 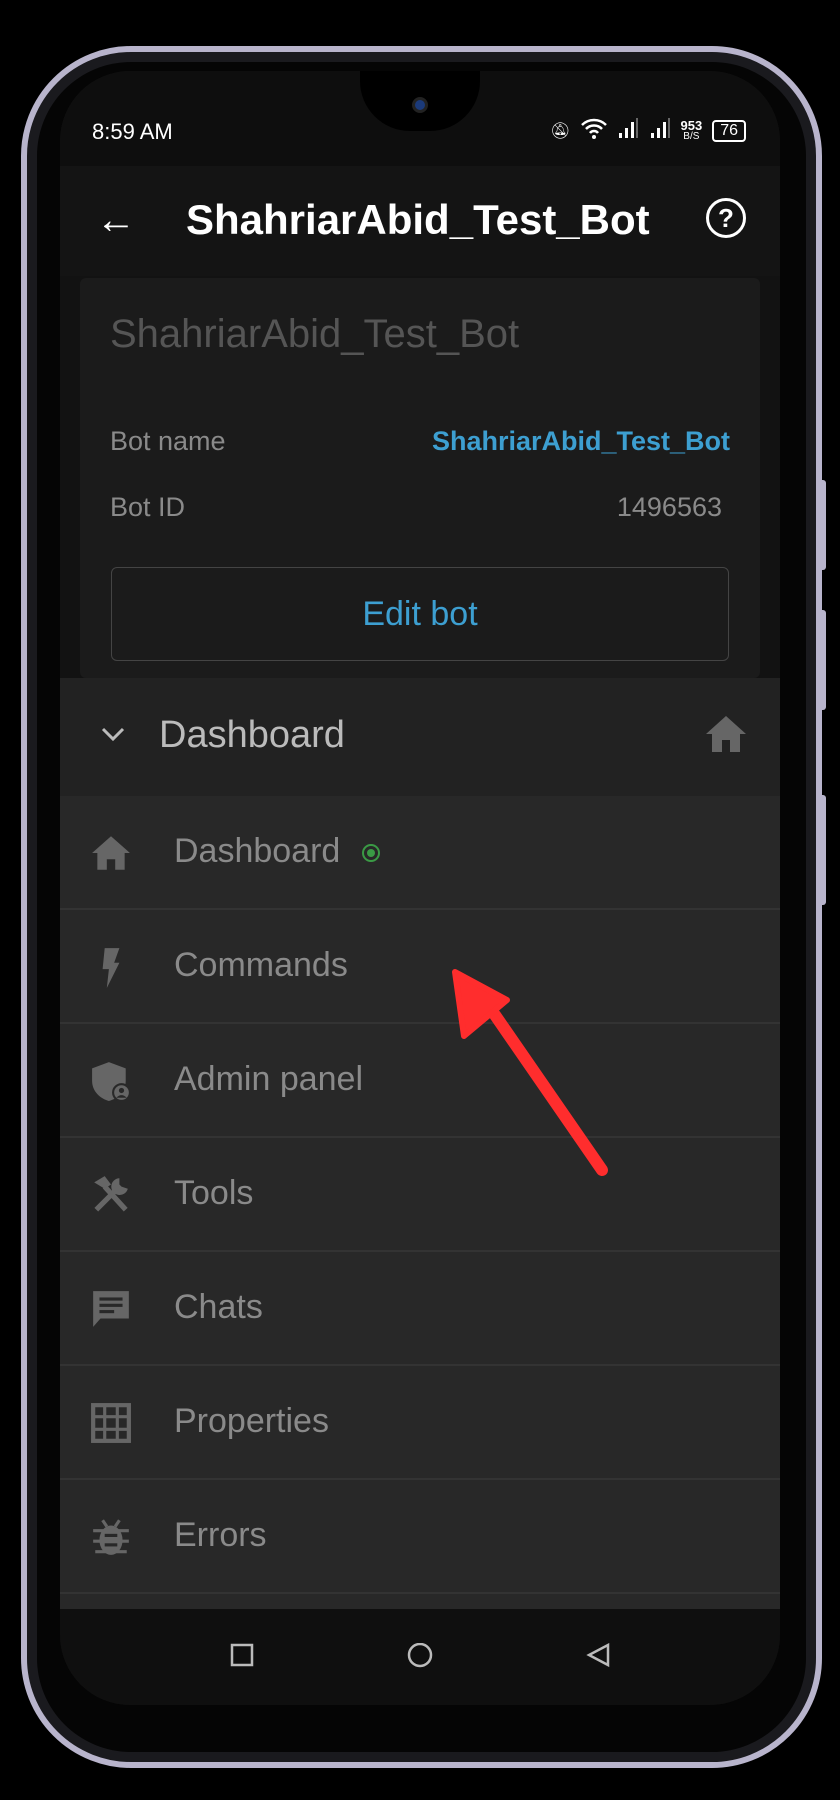 What do you see at coordinates (132, 131) in the screenshot?
I see `clock: 8:59 AM` at bounding box center [132, 131].